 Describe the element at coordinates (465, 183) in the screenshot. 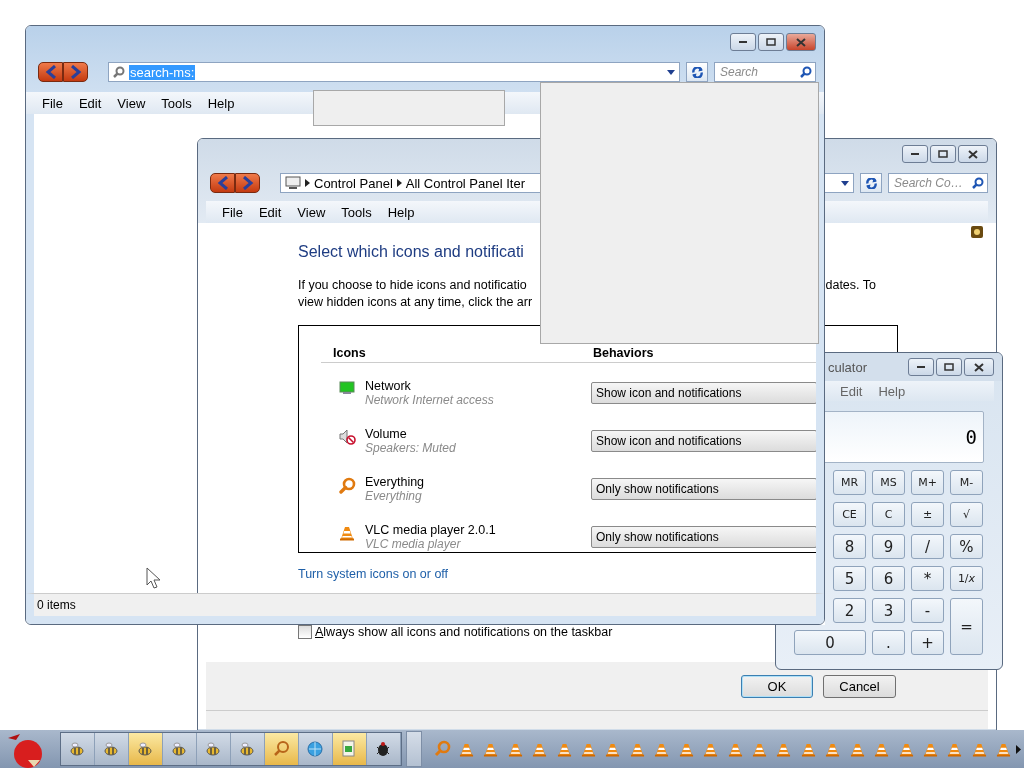

I see `breadcrumb-item: All Control Panel Iter` at that location.